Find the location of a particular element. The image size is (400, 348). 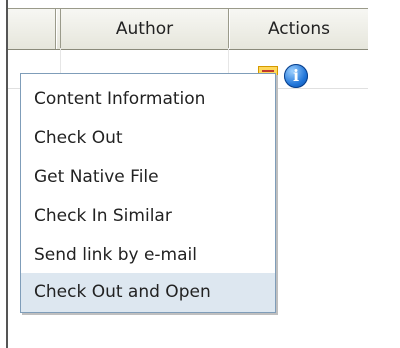

column-header-author: Author is located at coordinates (144, 29).